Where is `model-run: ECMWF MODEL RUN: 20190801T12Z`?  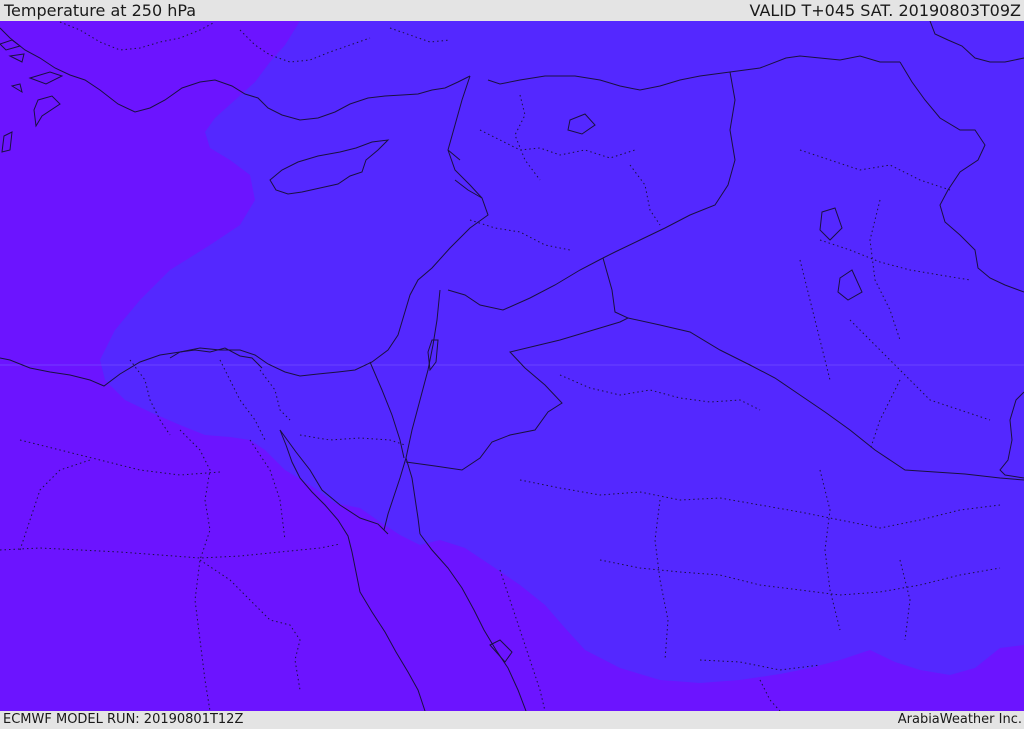 model-run: ECMWF MODEL RUN: 20190801T12Z is located at coordinates (123, 719).